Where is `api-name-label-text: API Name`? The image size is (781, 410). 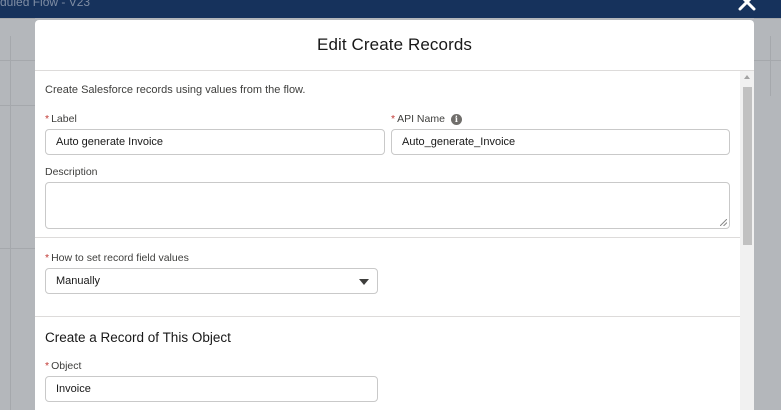 api-name-label-text: API Name is located at coordinates (421, 119).